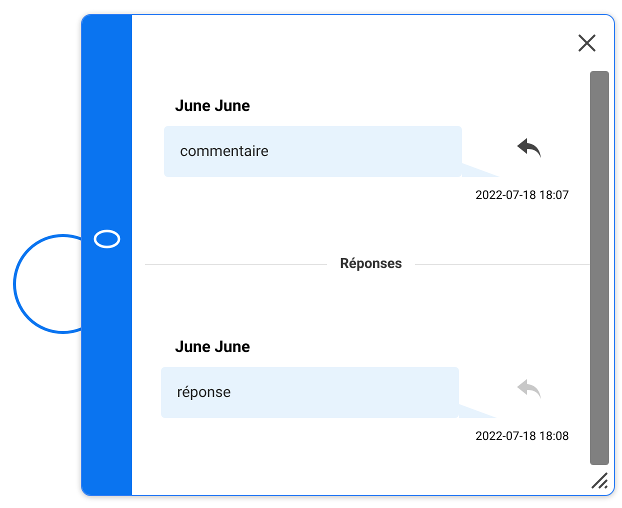 The width and height of the screenshot is (622, 508). I want to click on close-button, so click(587, 43).